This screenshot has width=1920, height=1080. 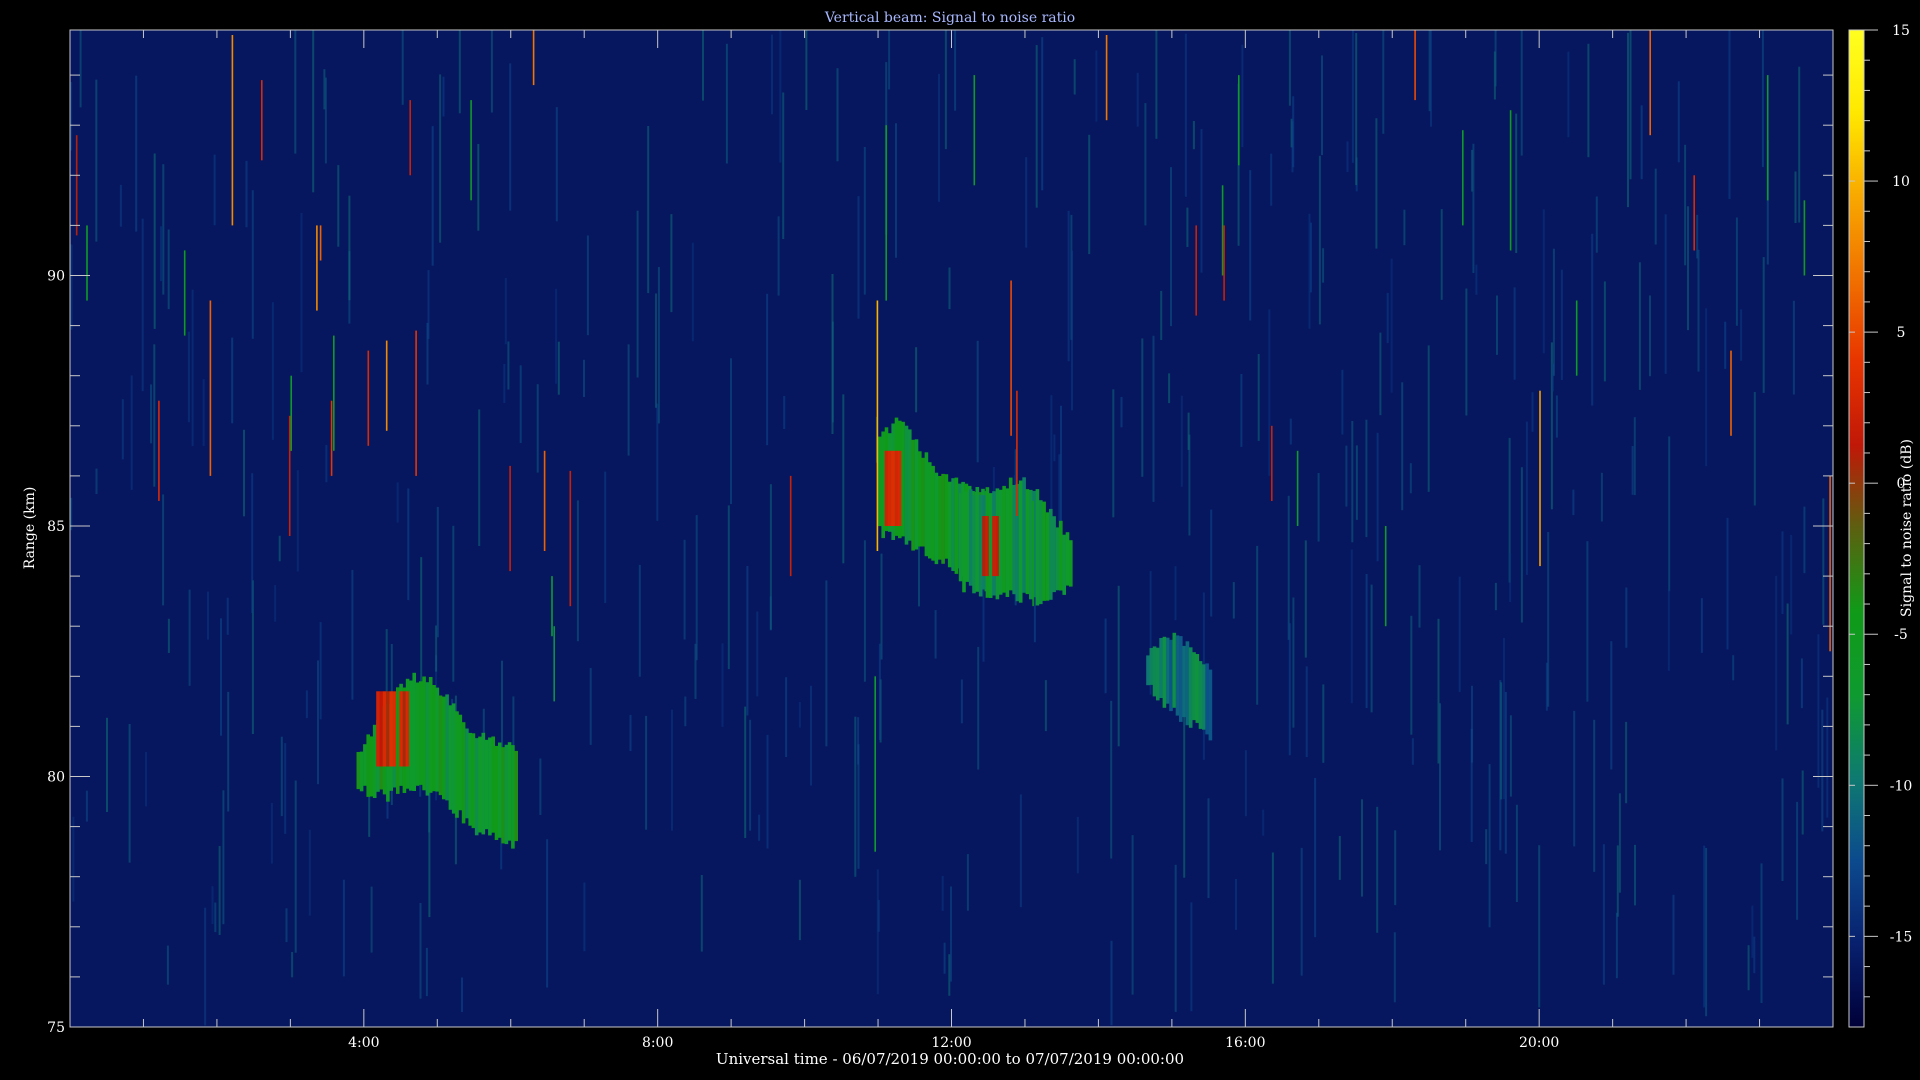 What do you see at coordinates (56, 527) in the screenshot?
I see `y-tick-label: 85` at bounding box center [56, 527].